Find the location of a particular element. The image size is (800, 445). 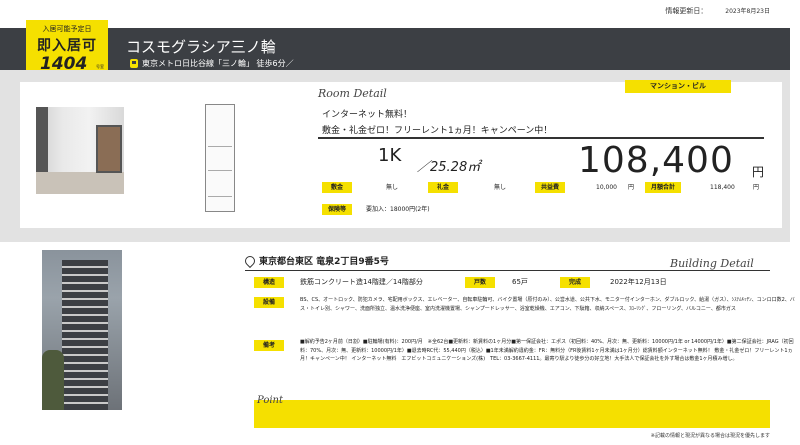

structure-value: 鉄筋コンクリート造14階建／14階部分 is located at coordinates (361, 282).